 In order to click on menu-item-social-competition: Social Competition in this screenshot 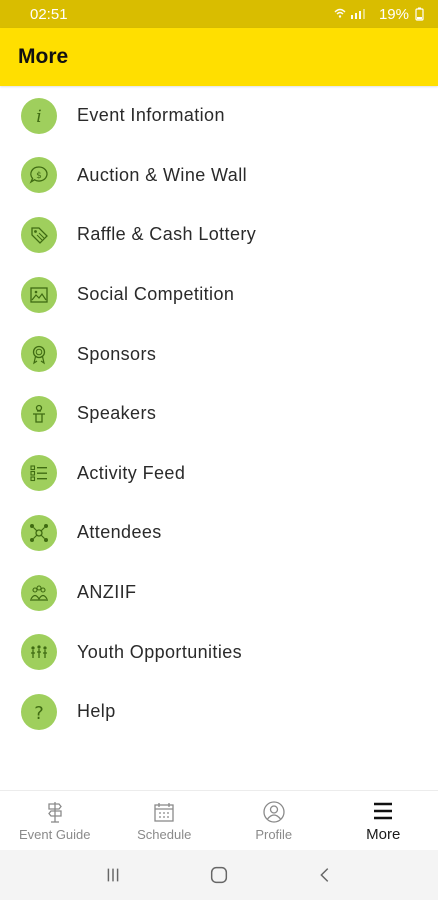, I will do `click(219, 295)`.